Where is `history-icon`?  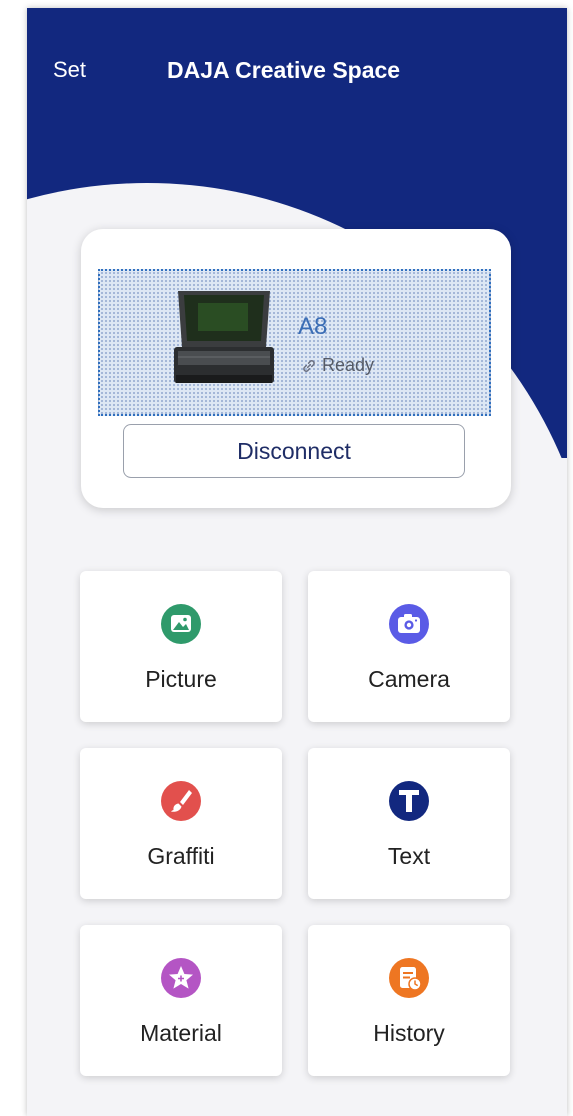 history-icon is located at coordinates (409, 978).